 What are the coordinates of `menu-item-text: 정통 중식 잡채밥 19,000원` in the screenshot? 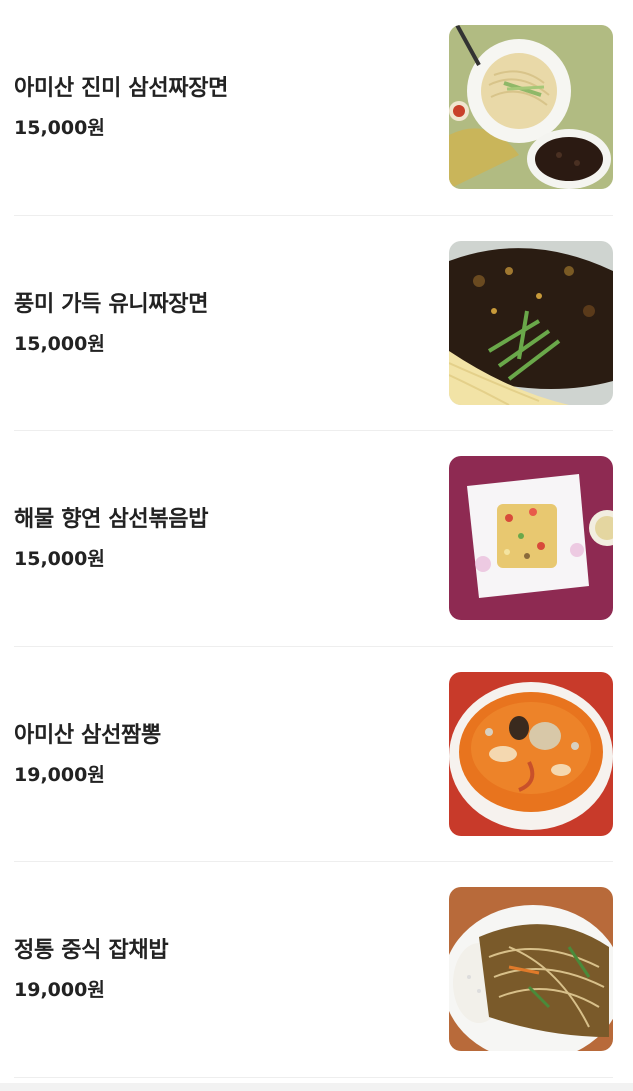 It's located at (91, 969).